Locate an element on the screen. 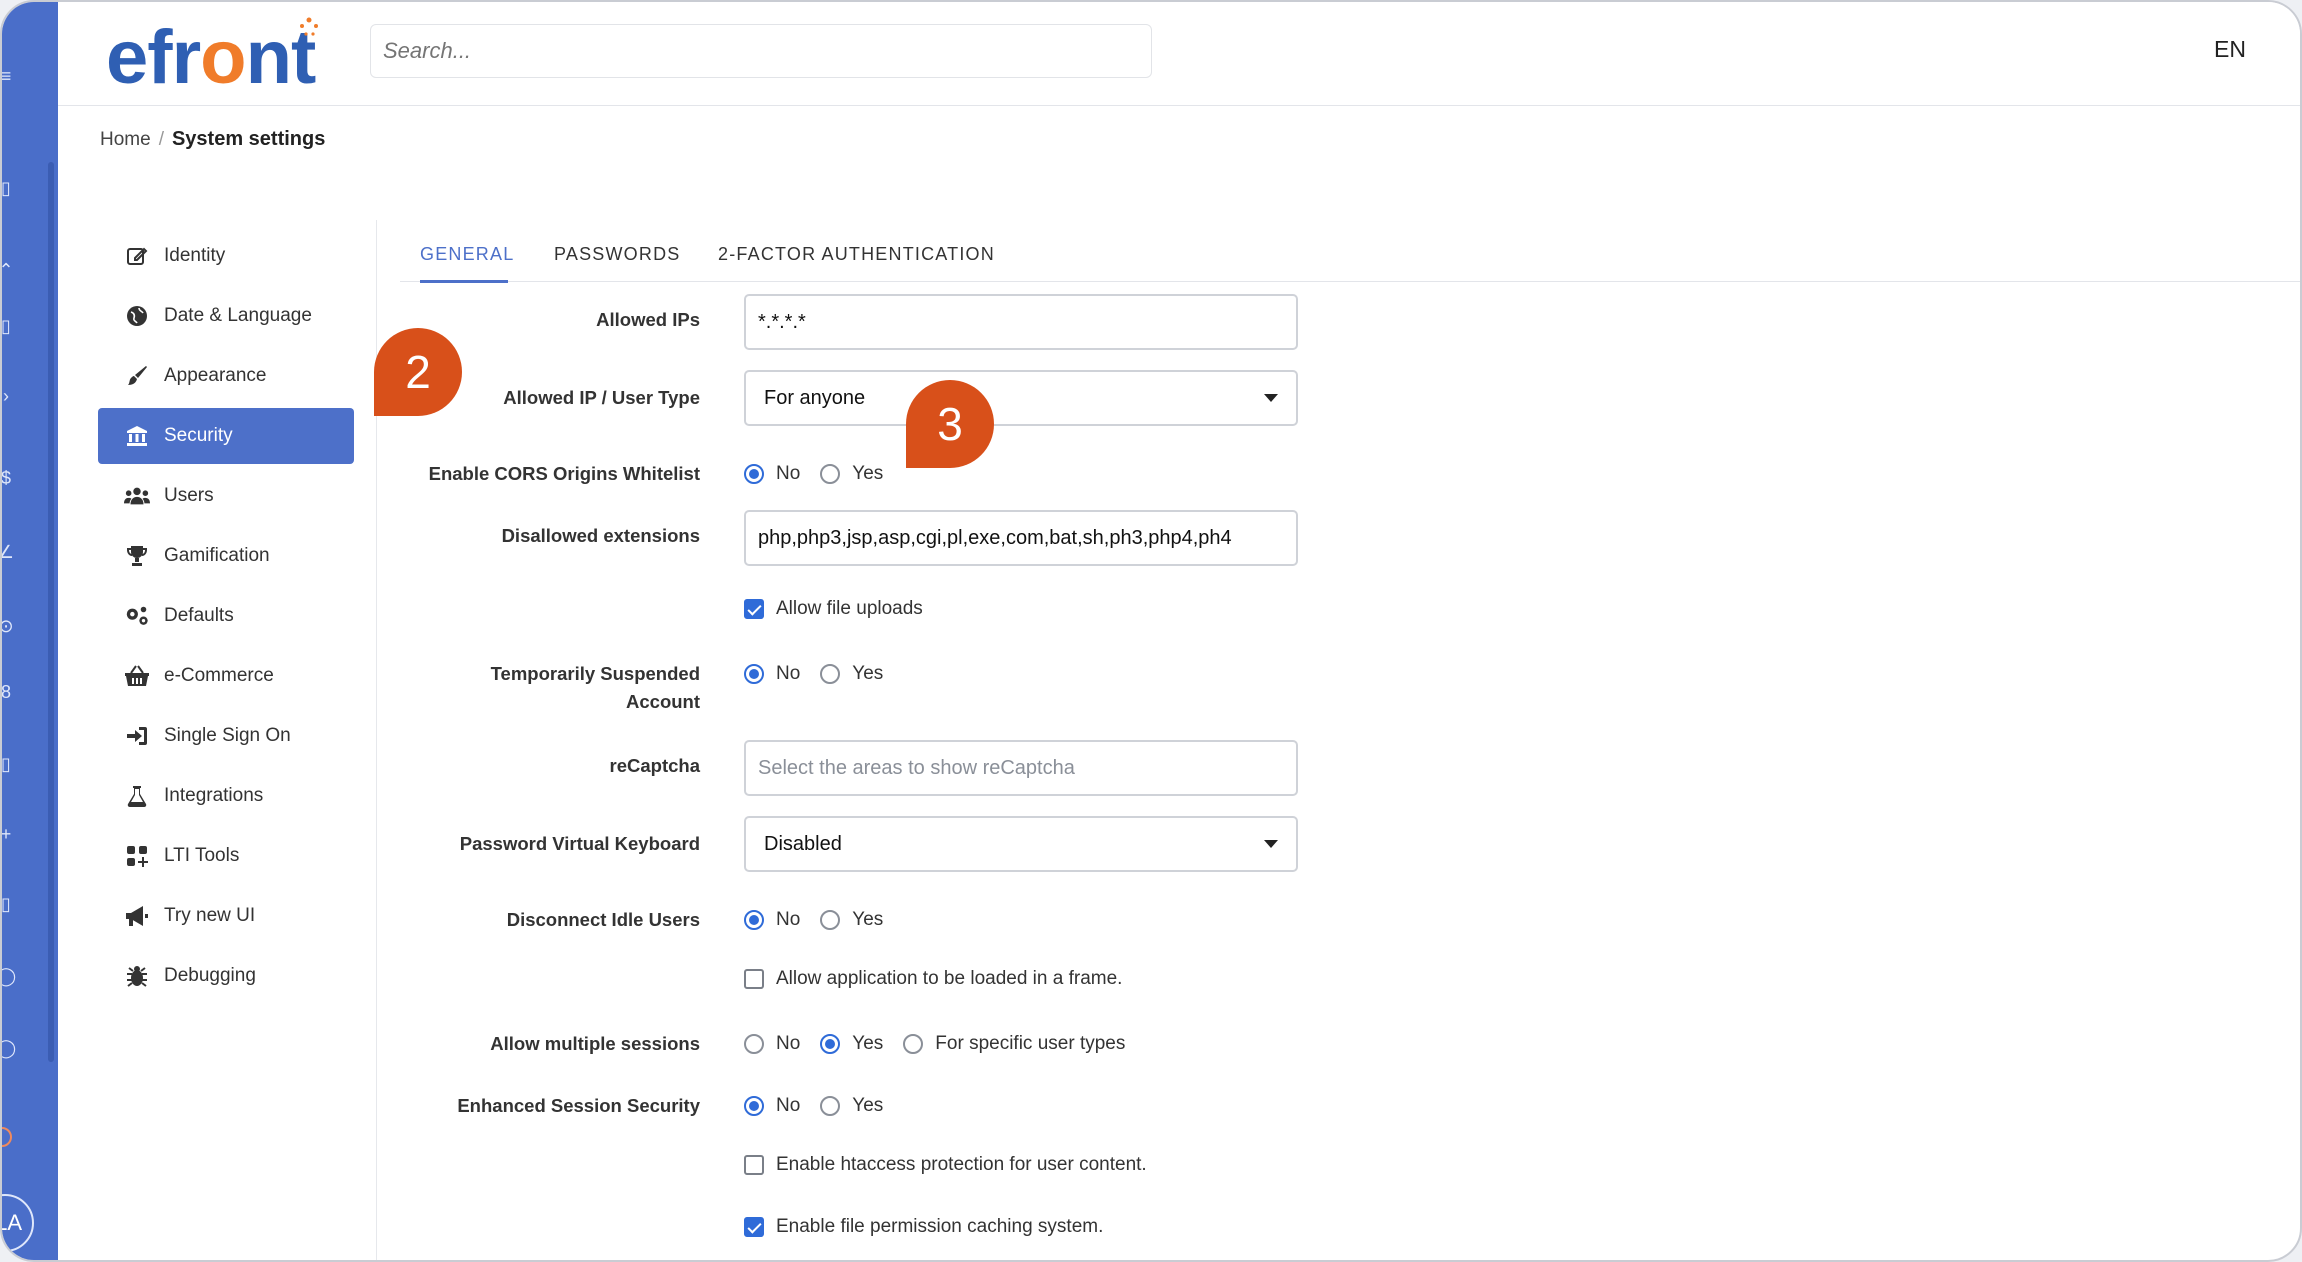  temporarily-suspended-radio-no: No is located at coordinates (772, 674).